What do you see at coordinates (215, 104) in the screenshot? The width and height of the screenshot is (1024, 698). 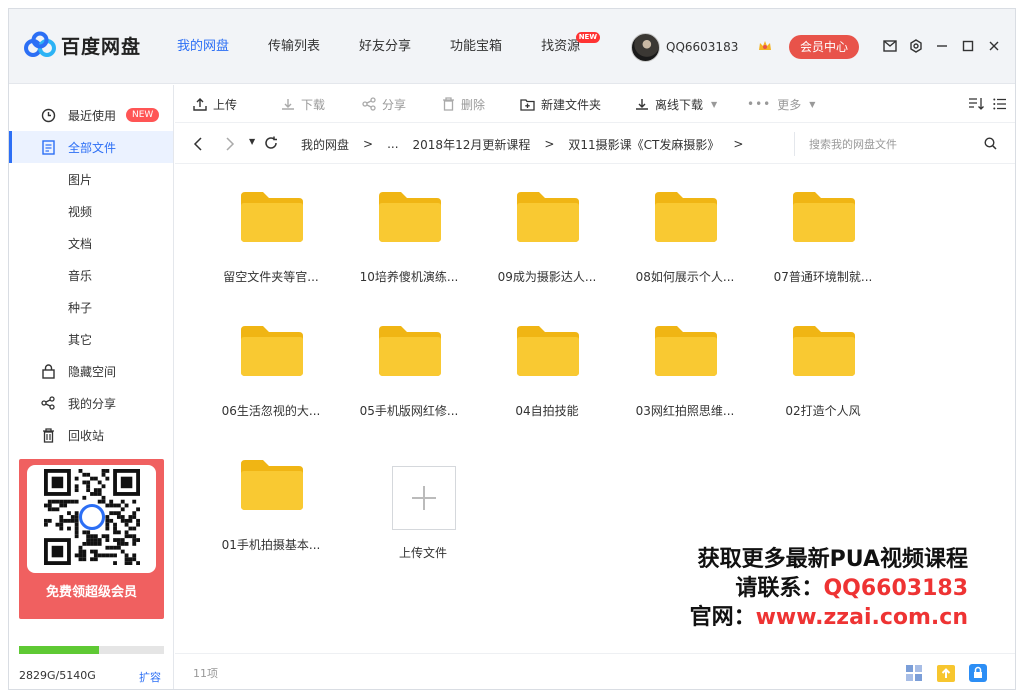 I see `upload-button: 上传` at bounding box center [215, 104].